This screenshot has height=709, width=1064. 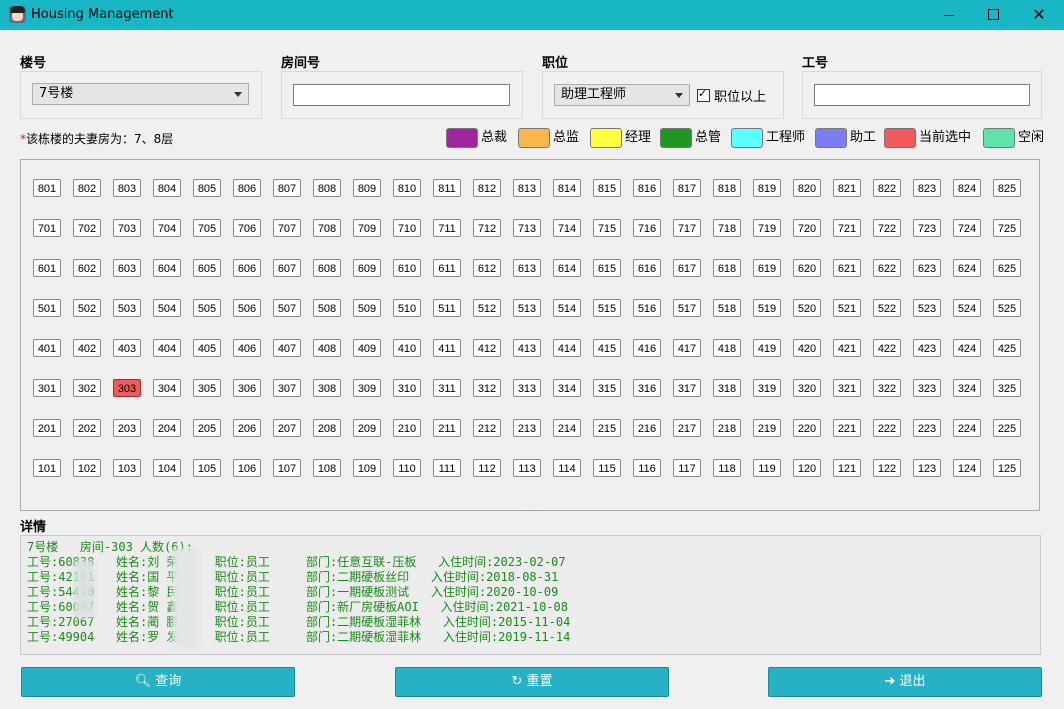 What do you see at coordinates (47, 348) in the screenshot?
I see `room-button-401: 401` at bounding box center [47, 348].